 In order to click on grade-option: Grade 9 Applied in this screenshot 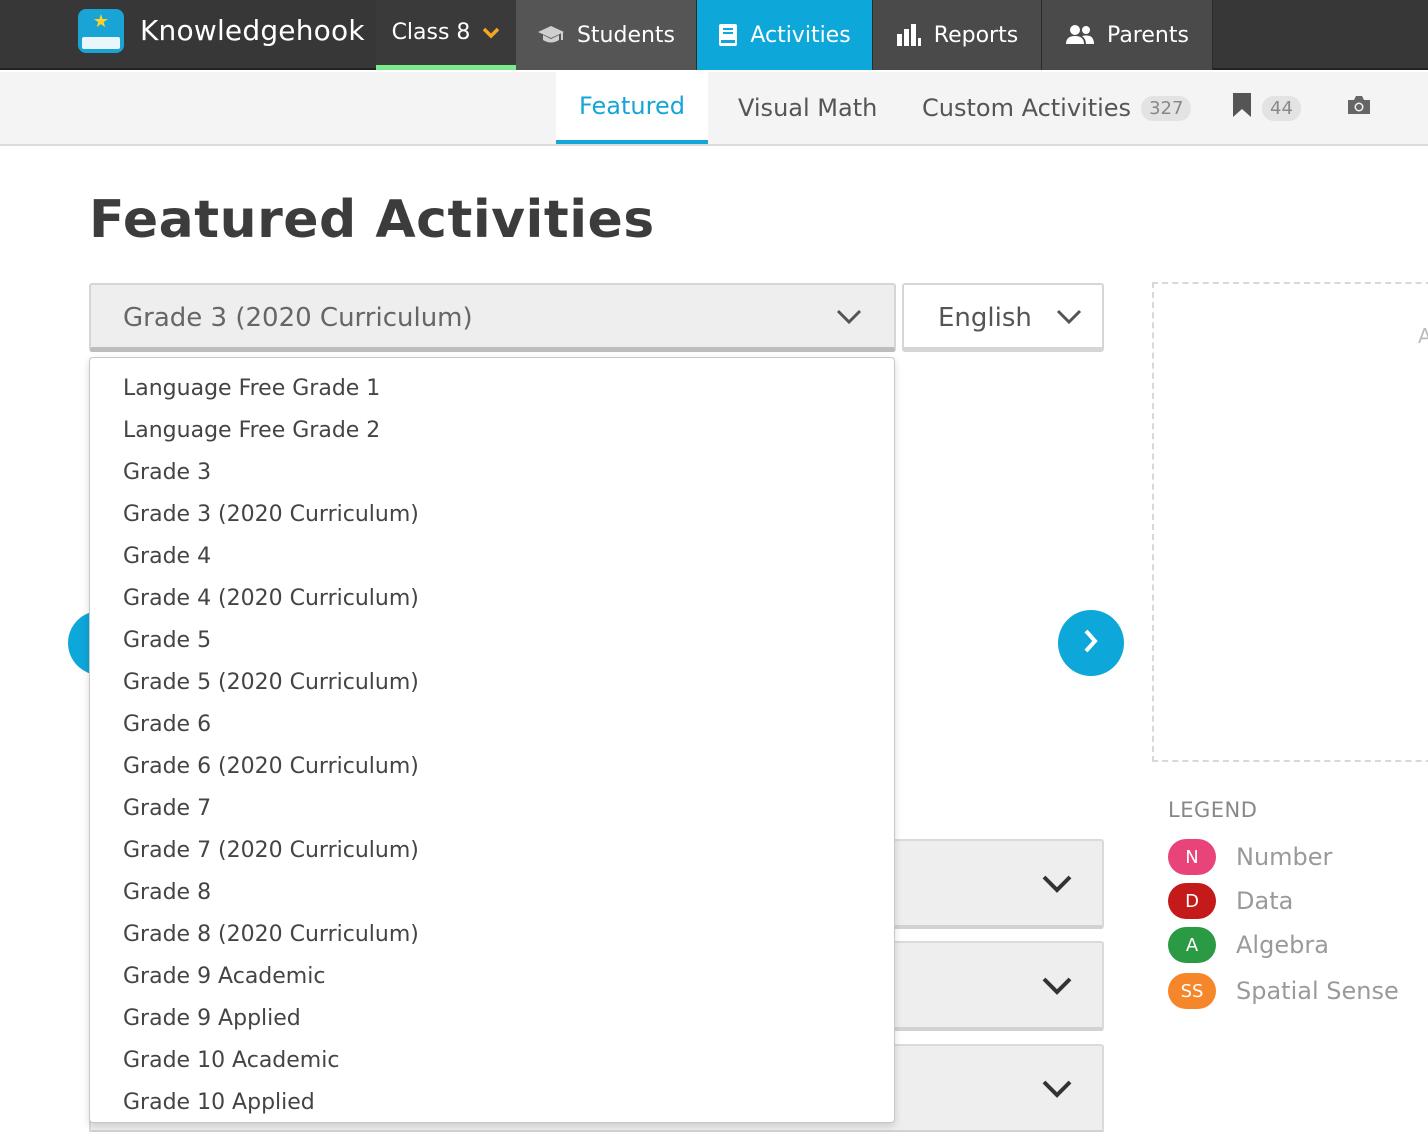, I will do `click(492, 1019)`.